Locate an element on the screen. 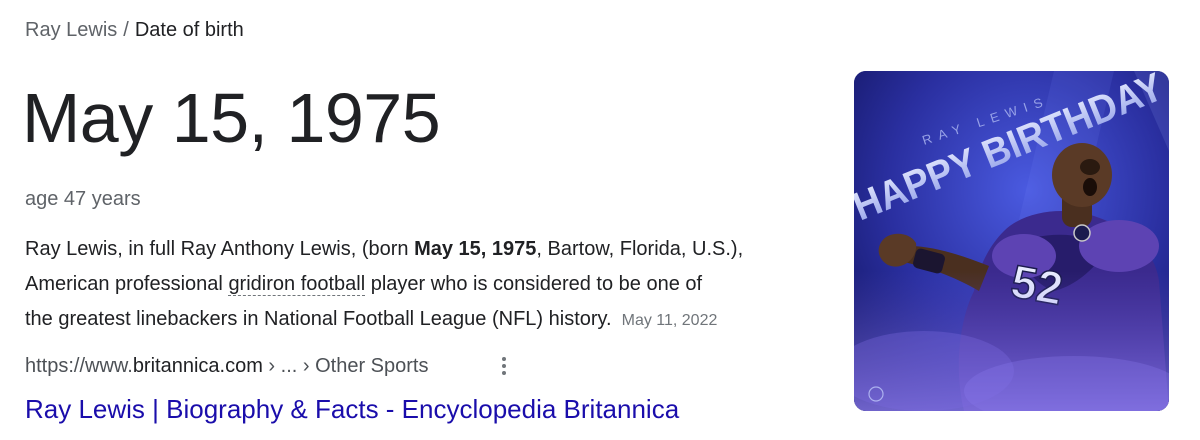 Image resolution: width=1200 pixels, height=440 pixels. snippet-text: player who is considered to be one of is located at coordinates (534, 284).